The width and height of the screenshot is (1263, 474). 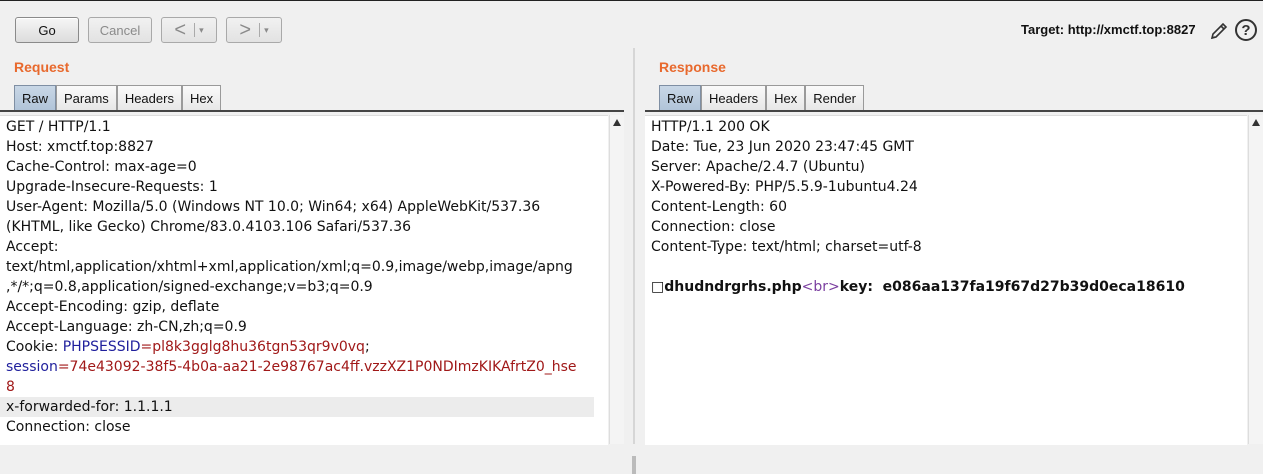 I want to click on response-line: Content-Type: text/html; charset=utf-8, so click(x=786, y=247).